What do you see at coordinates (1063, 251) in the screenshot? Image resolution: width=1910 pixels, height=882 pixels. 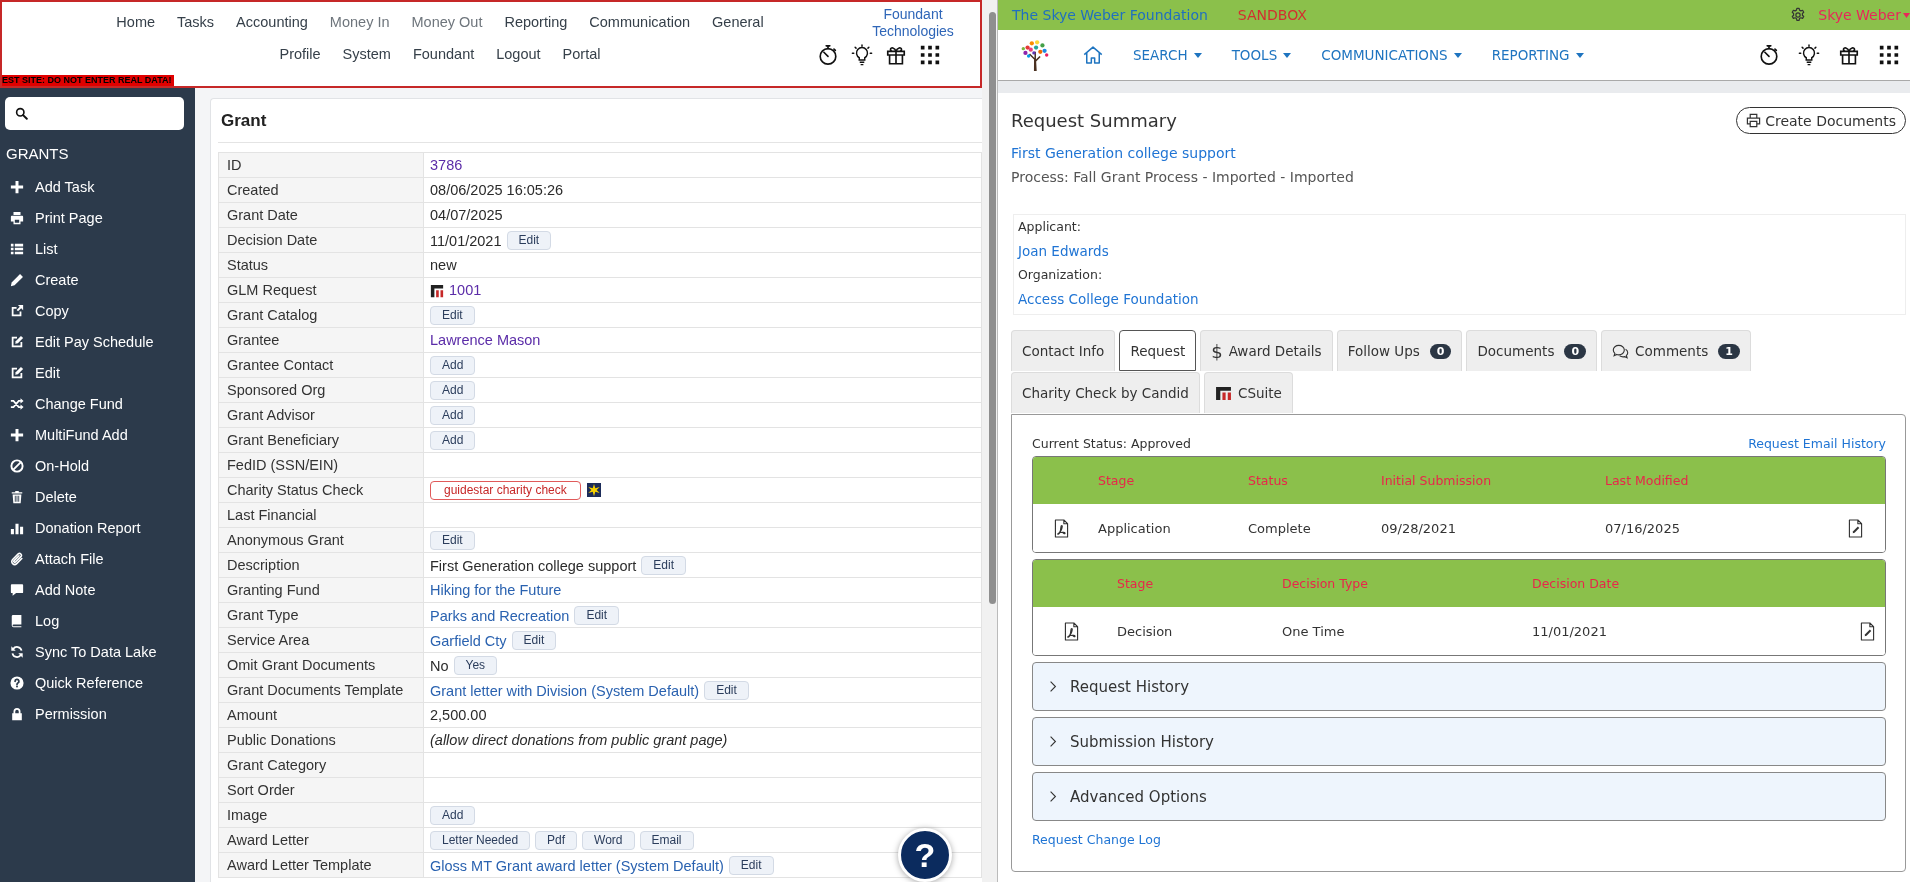 I see `contact-link: Joan Edwards` at bounding box center [1063, 251].